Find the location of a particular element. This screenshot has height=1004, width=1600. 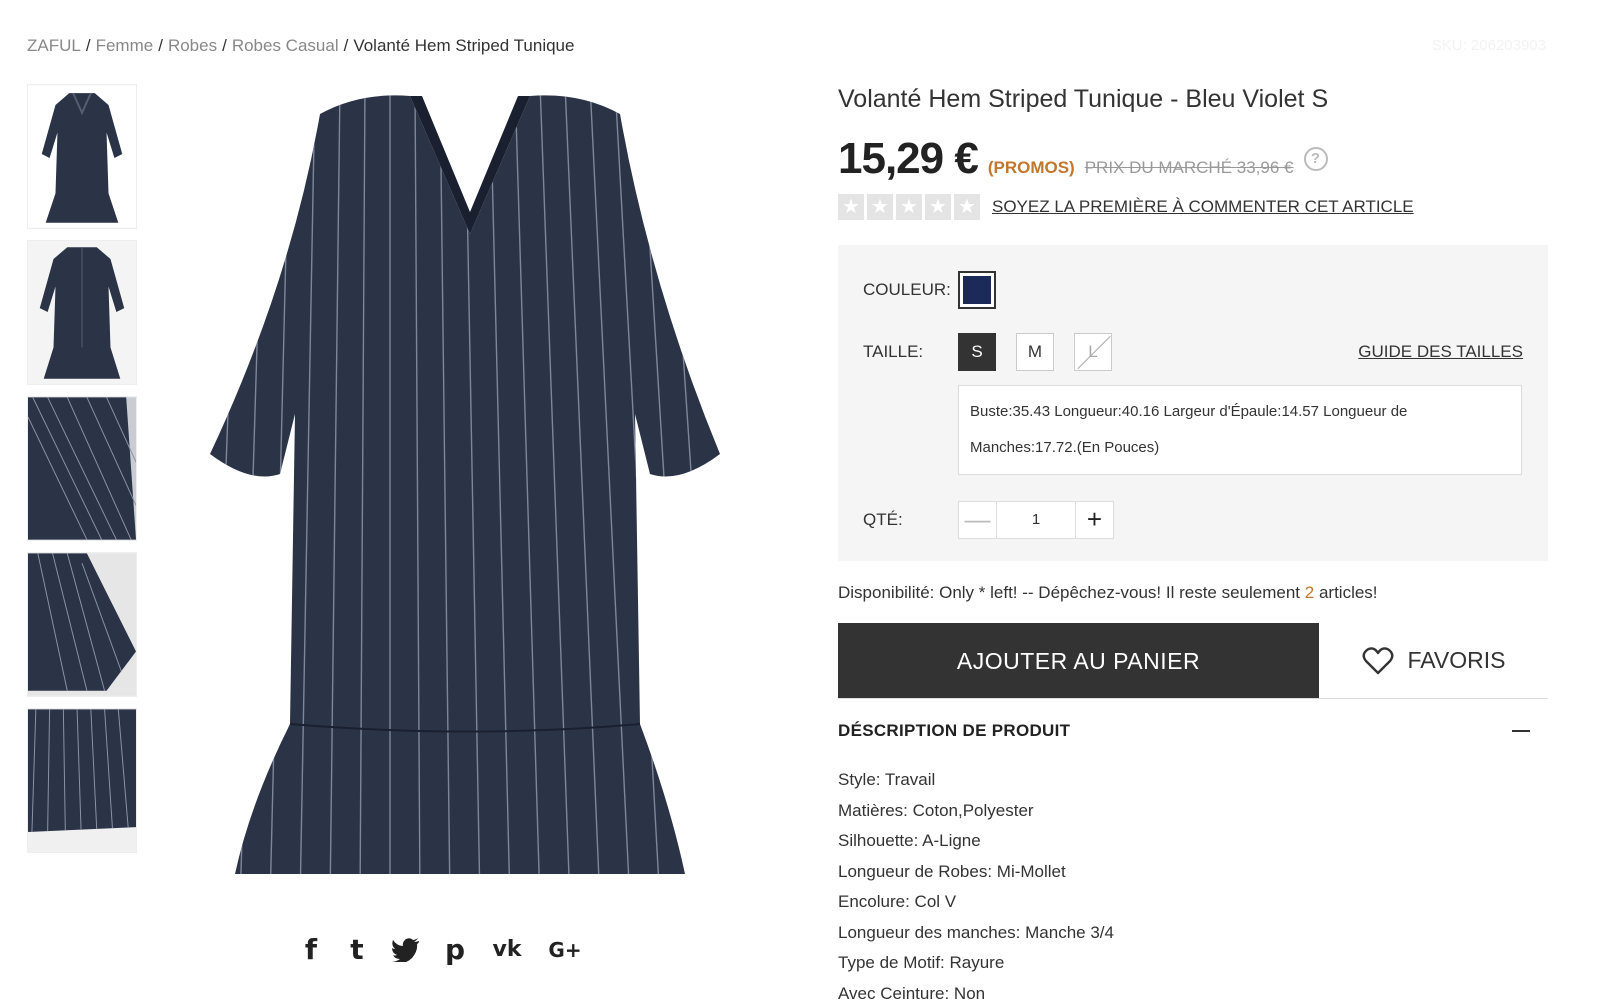

description-item: Avec Ceinture: Non is located at coordinates (912, 993).